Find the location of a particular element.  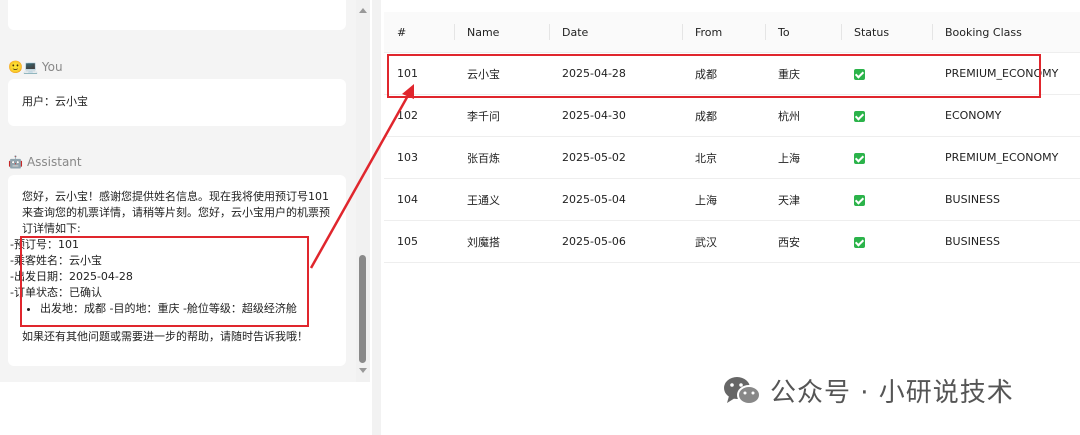

arrow-line is located at coordinates (360, 180).